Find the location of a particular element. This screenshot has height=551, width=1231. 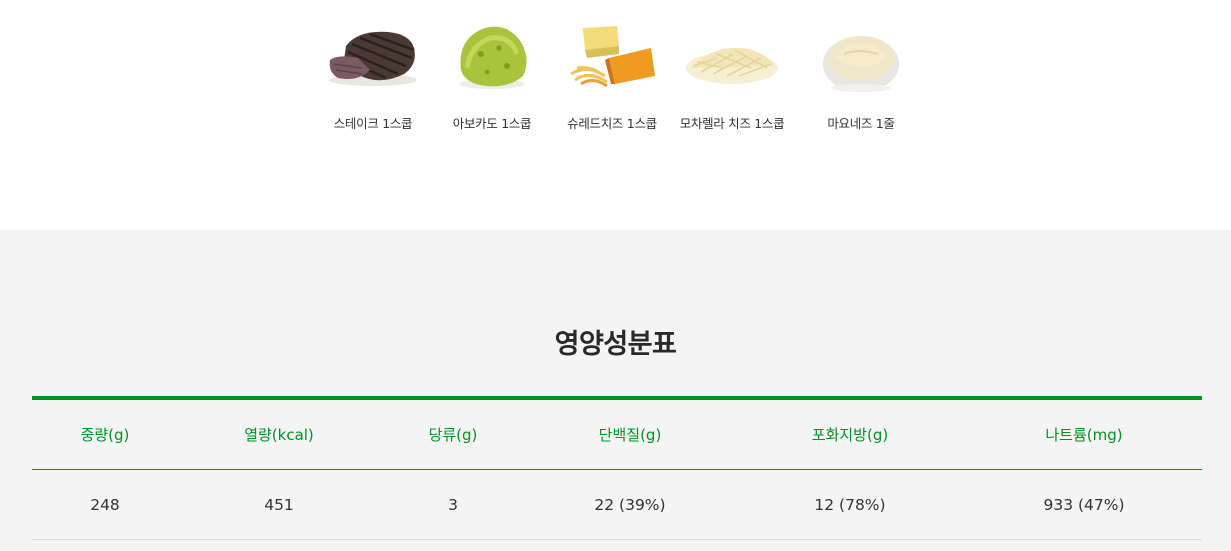

value-calories: 451 is located at coordinates (279, 504).